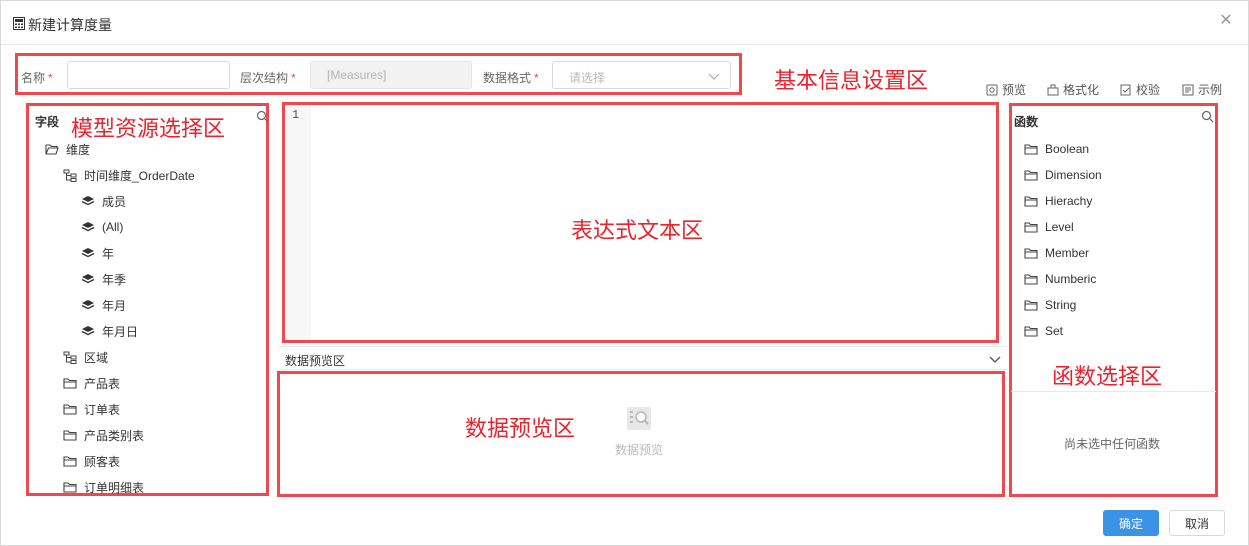 This screenshot has height=546, width=1249. Describe the element at coordinates (1058, 201) in the screenshot. I see `function-folder-item: Hierachy` at that location.